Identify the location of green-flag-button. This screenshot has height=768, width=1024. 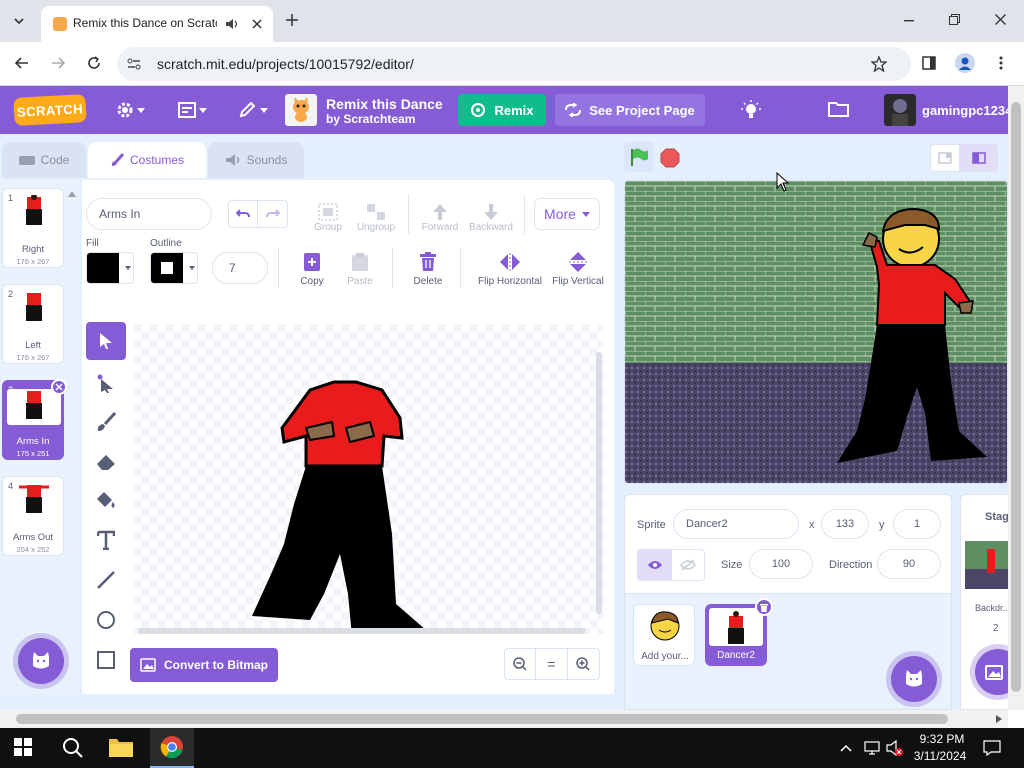
(639, 157).